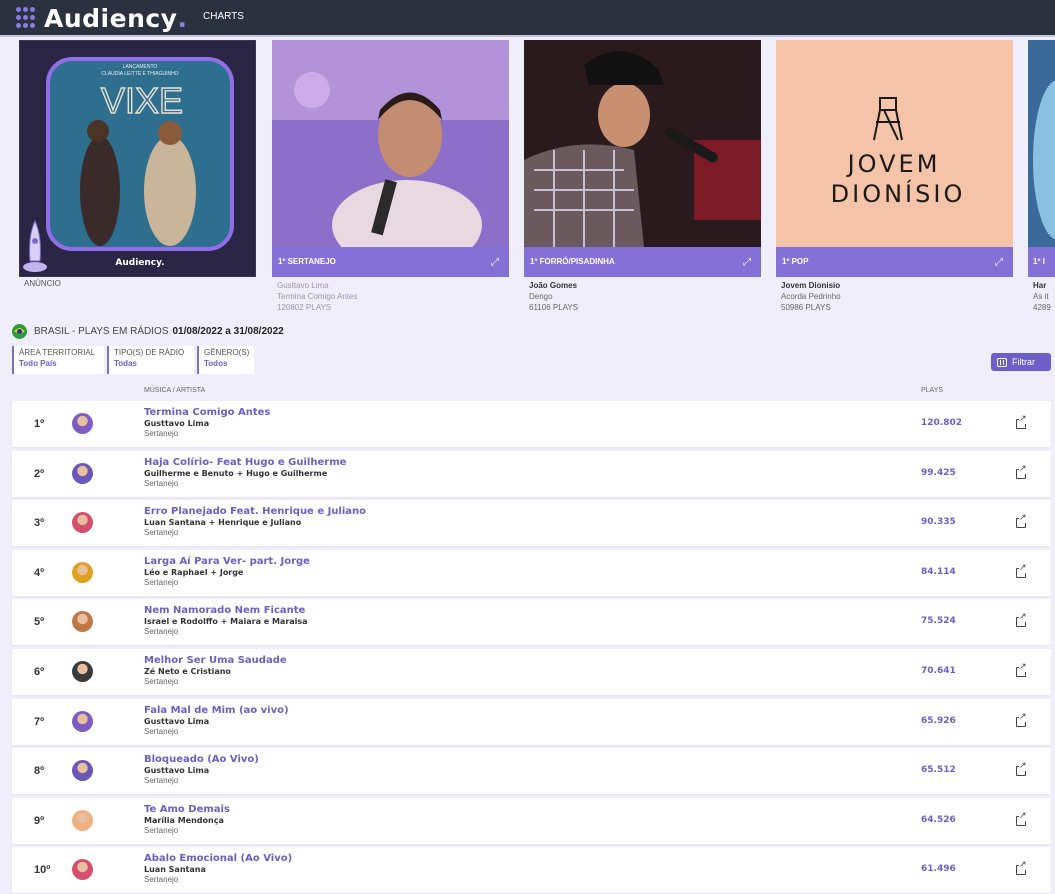 The height and width of the screenshot is (894, 1055). Describe the element at coordinates (255, 511) in the screenshot. I see `song-title: Erro Planejado Feat. Henrique e Juliano` at that location.